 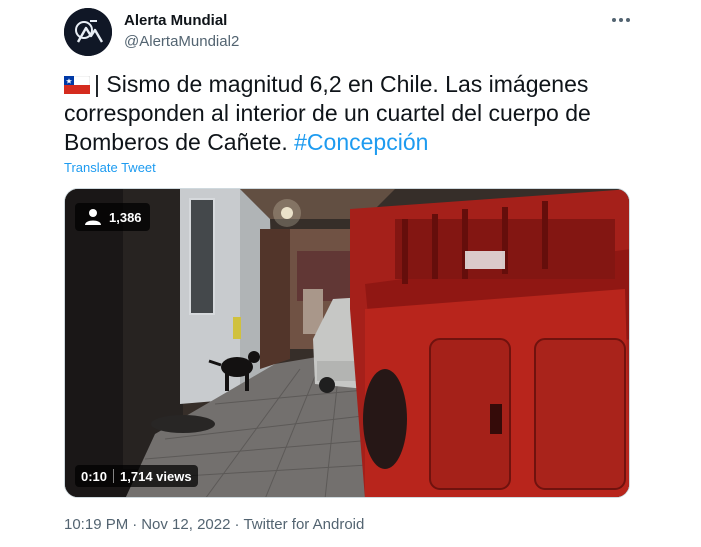 What do you see at coordinates (93, 217) in the screenshot?
I see `person-icon` at bounding box center [93, 217].